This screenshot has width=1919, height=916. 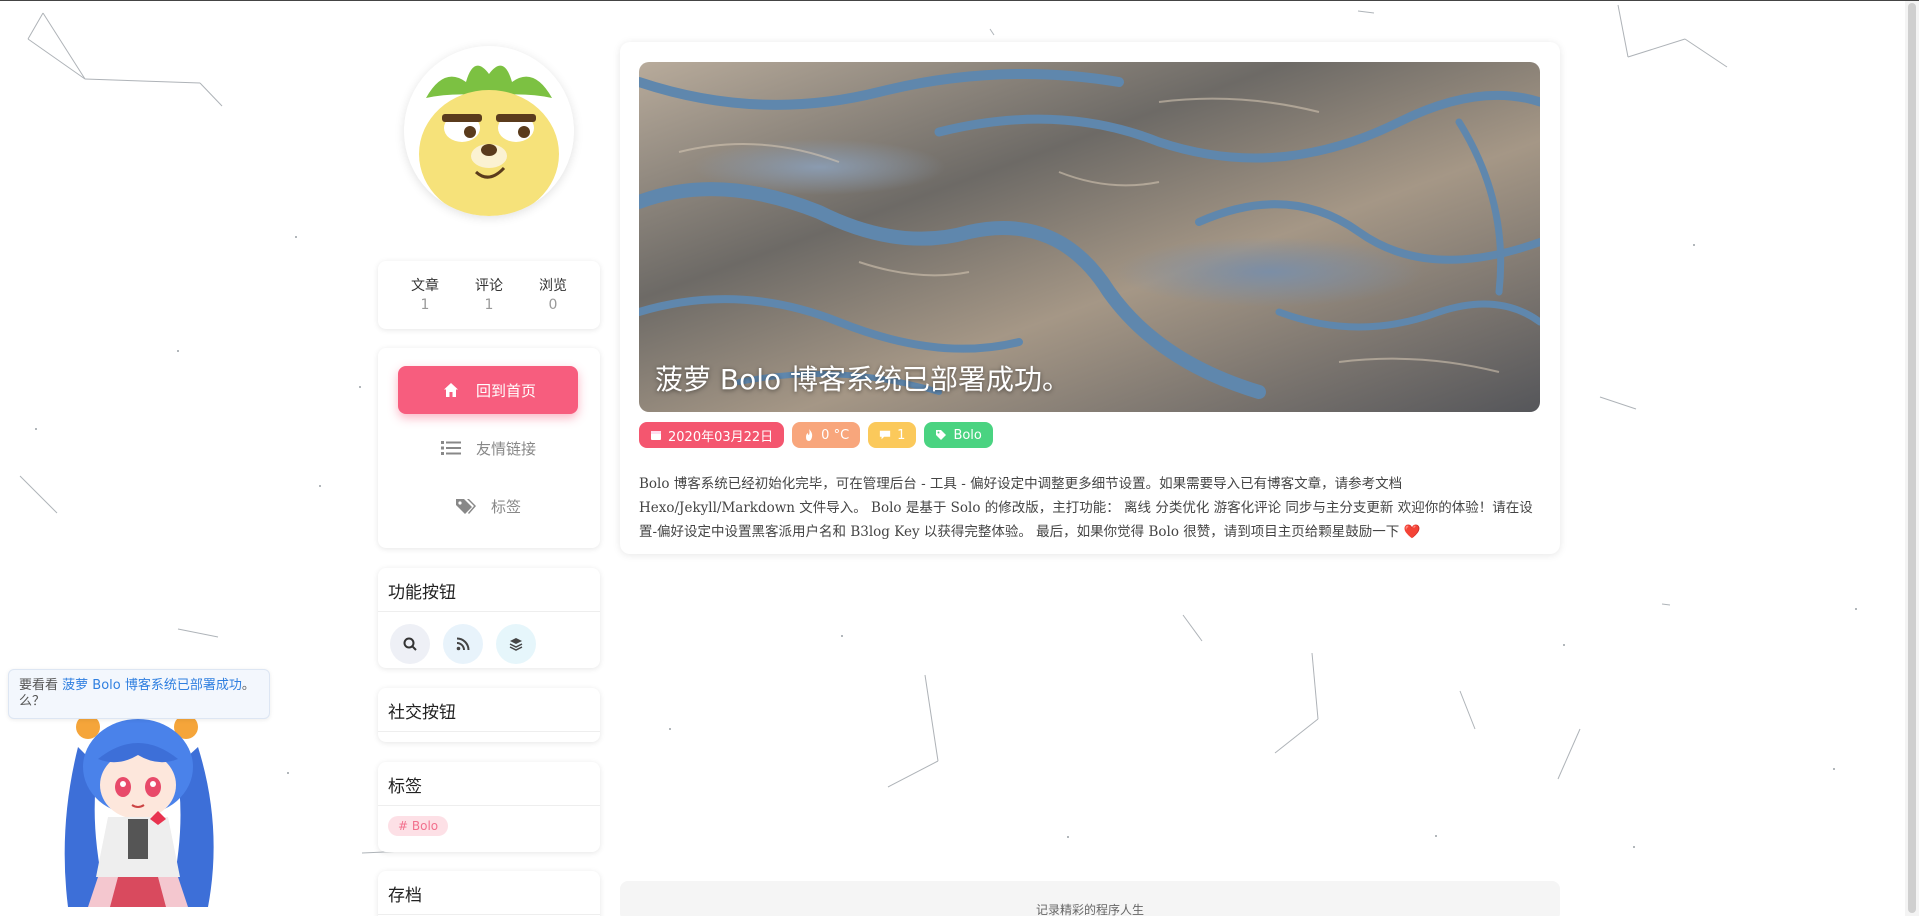 What do you see at coordinates (505, 390) in the screenshot?
I see `nav-home-label: 回到首页` at bounding box center [505, 390].